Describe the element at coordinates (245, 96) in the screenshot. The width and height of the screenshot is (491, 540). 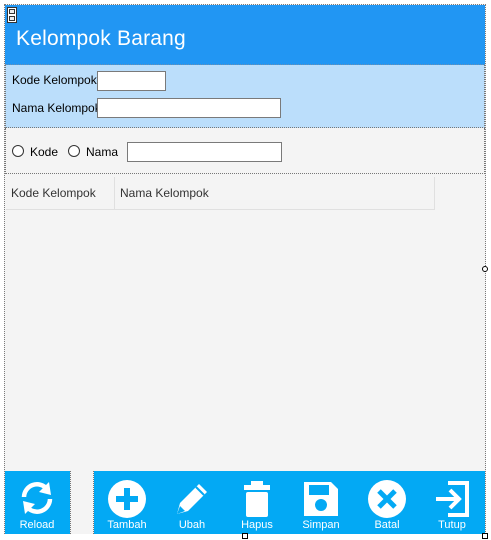
I see `entry-panel: Kode Kelompok Nama Kelompok` at that location.